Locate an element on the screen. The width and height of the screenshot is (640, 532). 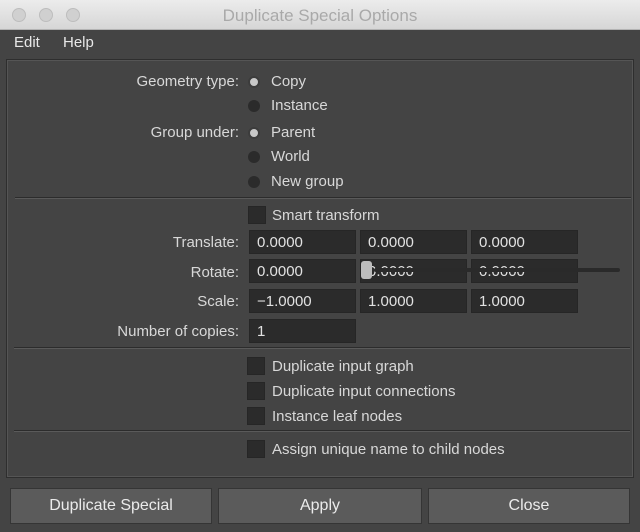
menu-help: Help is located at coordinates (78, 42).